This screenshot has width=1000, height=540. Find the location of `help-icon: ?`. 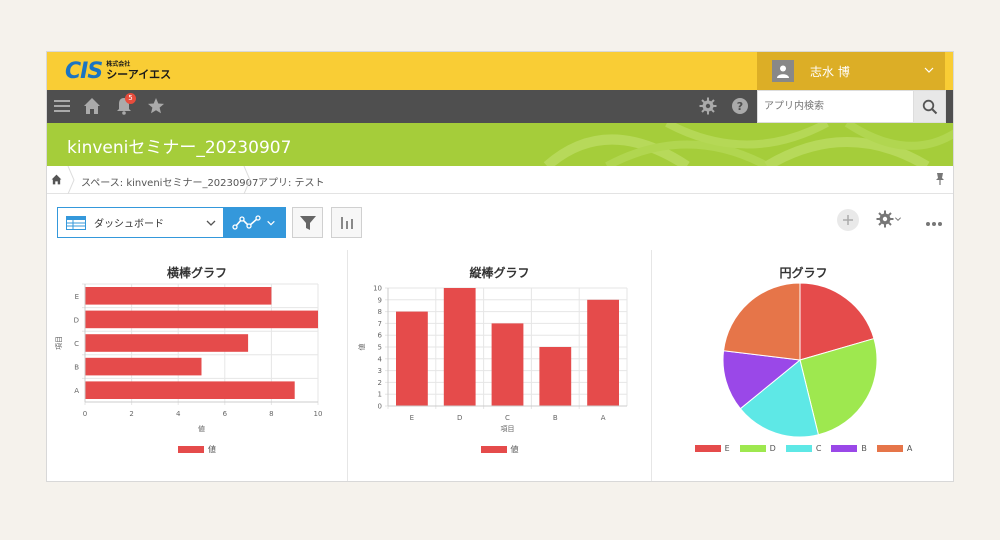

help-icon: ? is located at coordinates (740, 106).